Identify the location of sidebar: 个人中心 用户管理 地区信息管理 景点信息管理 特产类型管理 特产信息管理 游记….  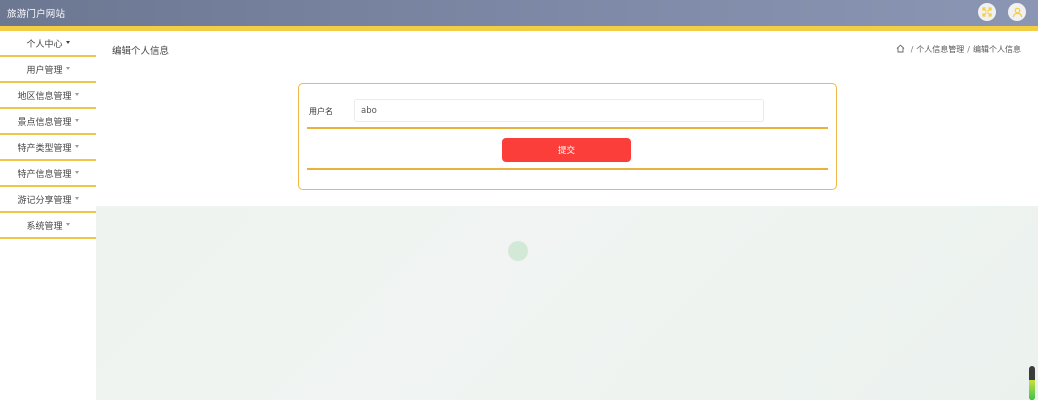
(48, 215).